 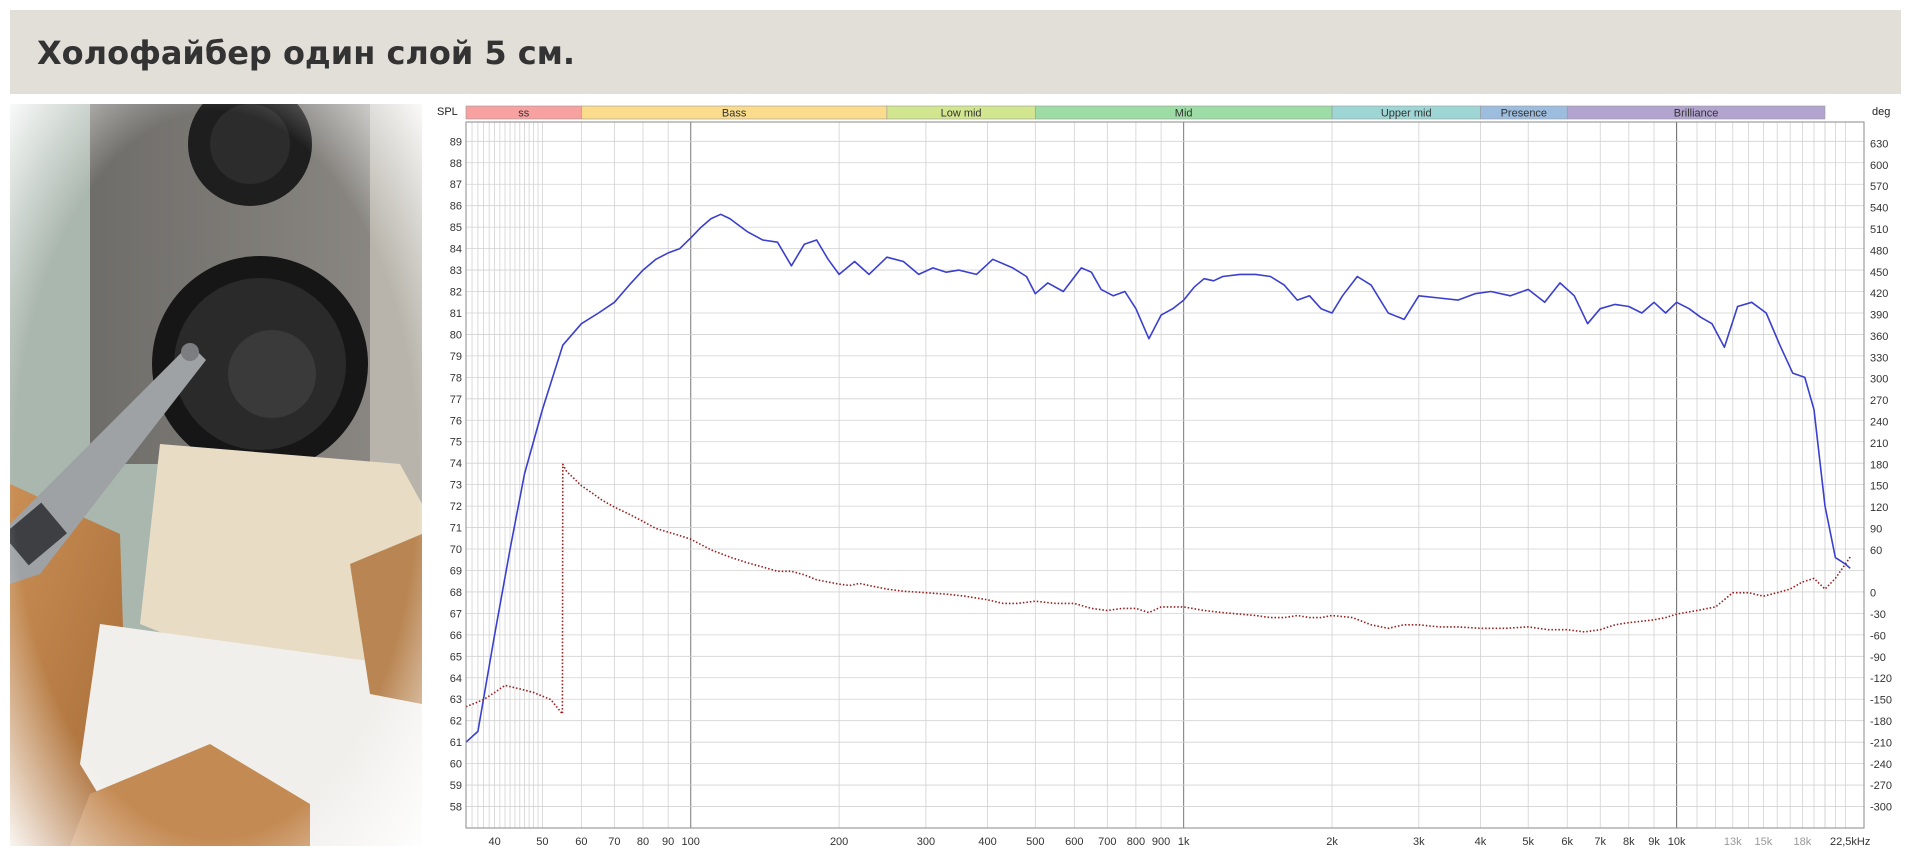 What do you see at coordinates (456, 657) in the screenshot?
I see `y-tick-label-65: 65` at bounding box center [456, 657].